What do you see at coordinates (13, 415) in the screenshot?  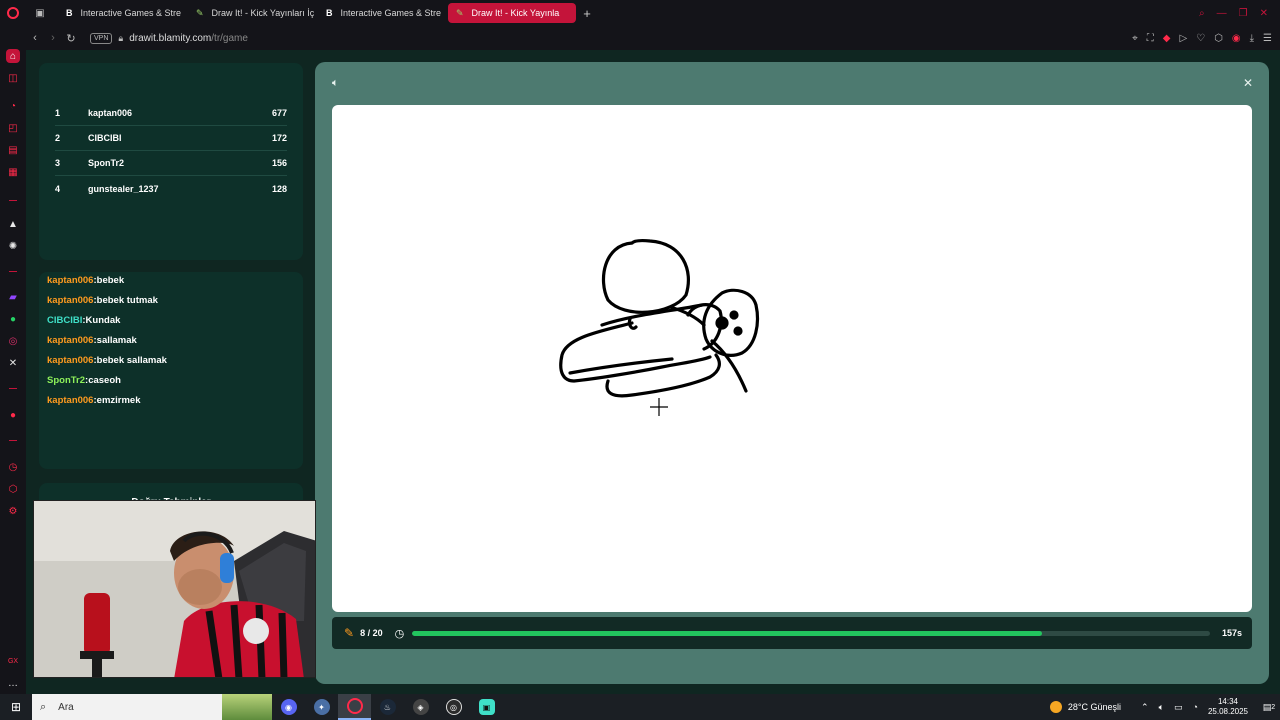 I see `music-icon: ●` at bounding box center [13, 415].